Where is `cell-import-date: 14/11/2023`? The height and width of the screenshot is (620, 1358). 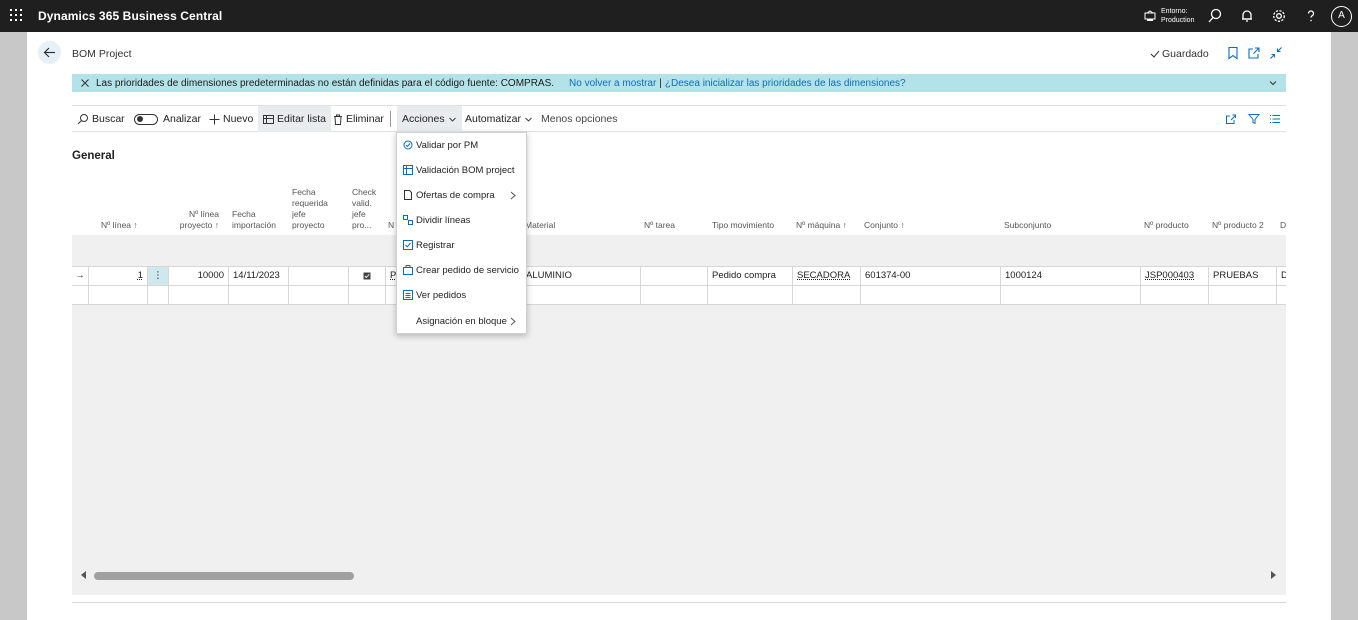 cell-import-date: 14/11/2023 is located at coordinates (259, 276).